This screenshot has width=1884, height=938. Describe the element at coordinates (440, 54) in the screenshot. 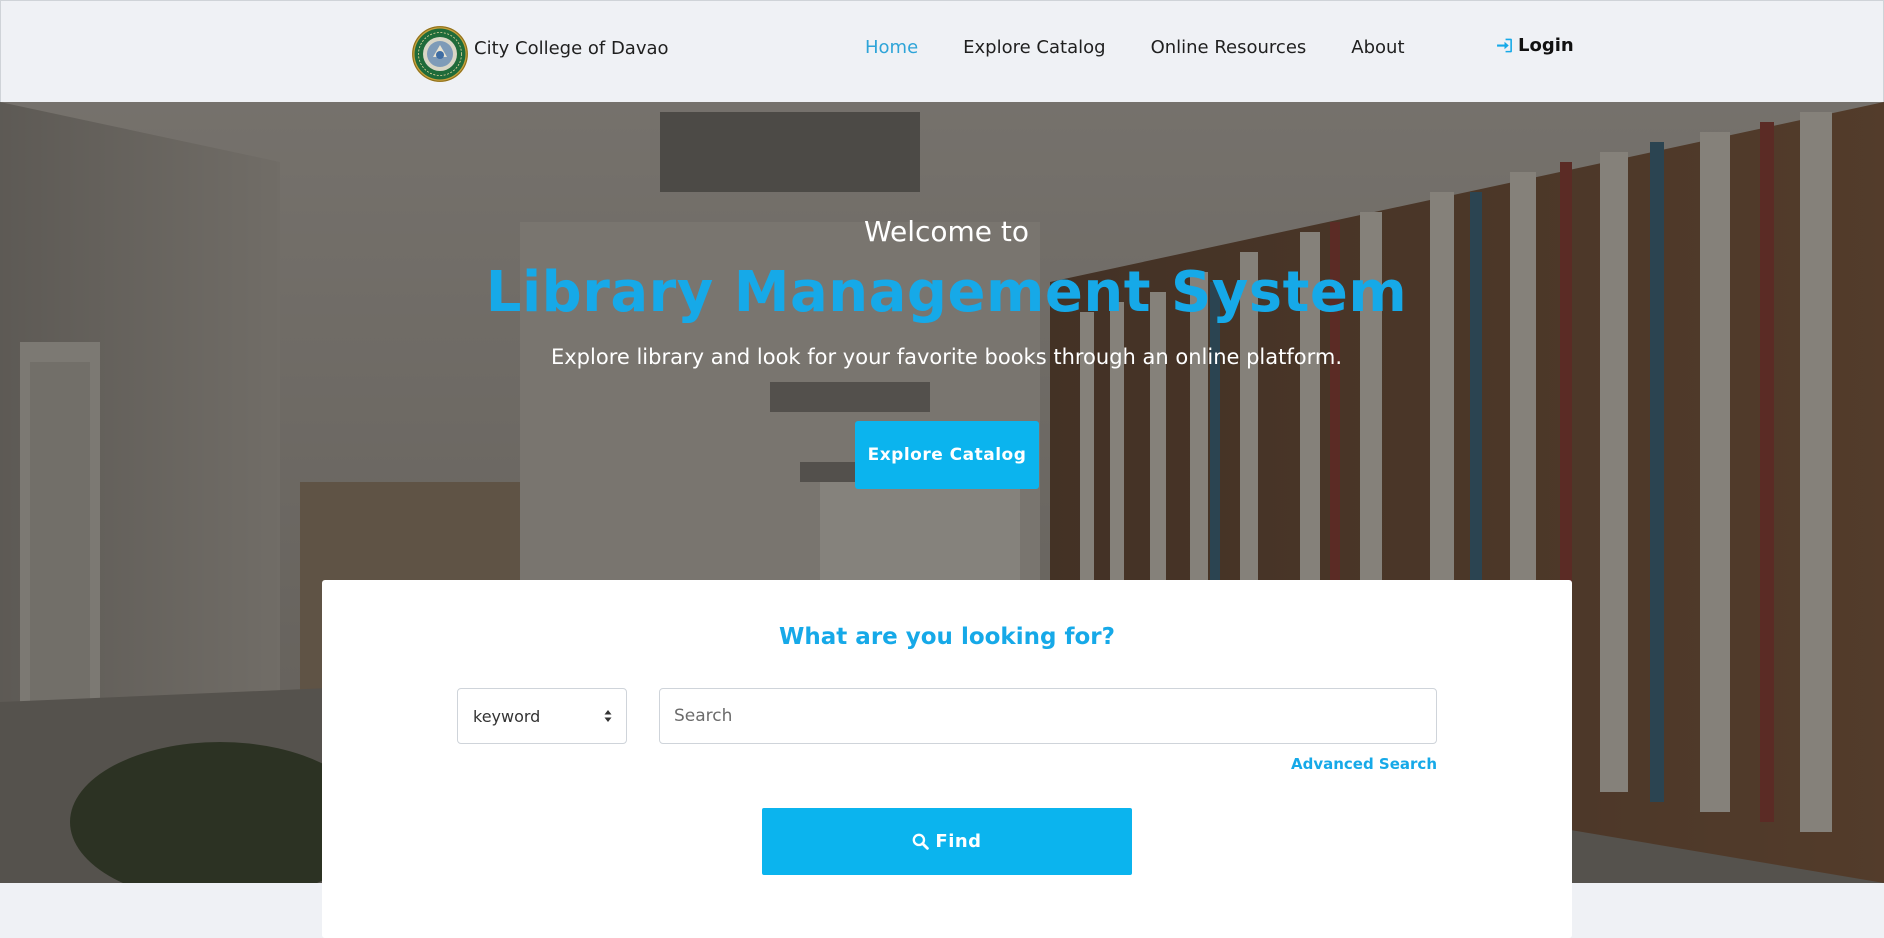

I see `college-seal-logo` at that location.